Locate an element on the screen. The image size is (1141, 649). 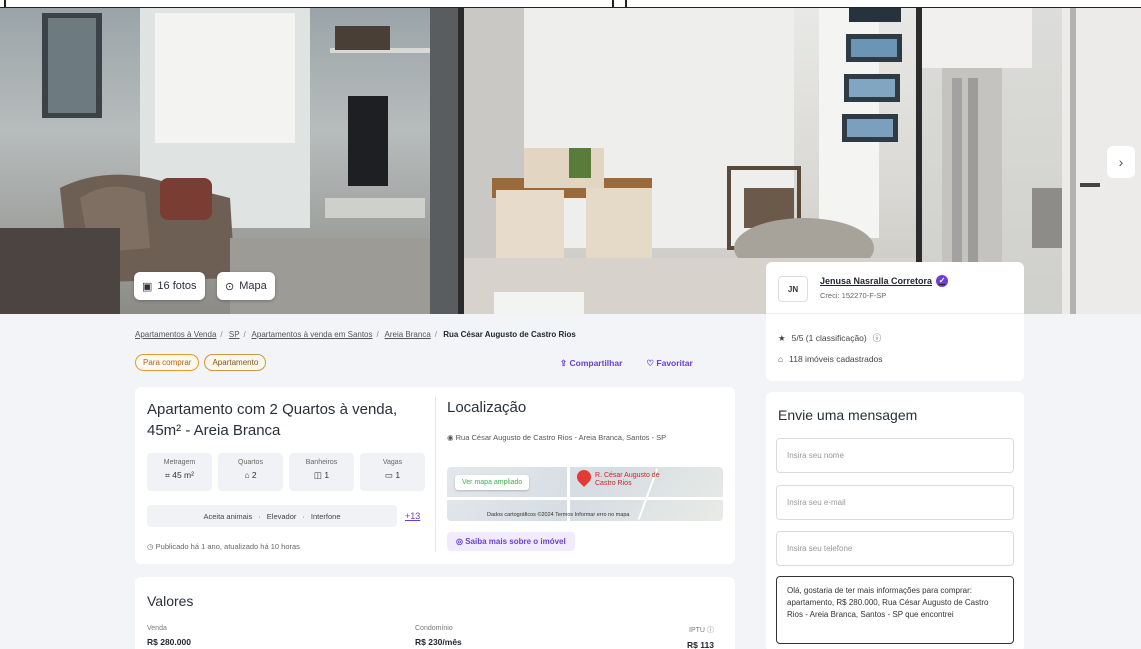
amenities-list: Aceita animais · Elevador · Interfone is located at coordinates (272, 516).